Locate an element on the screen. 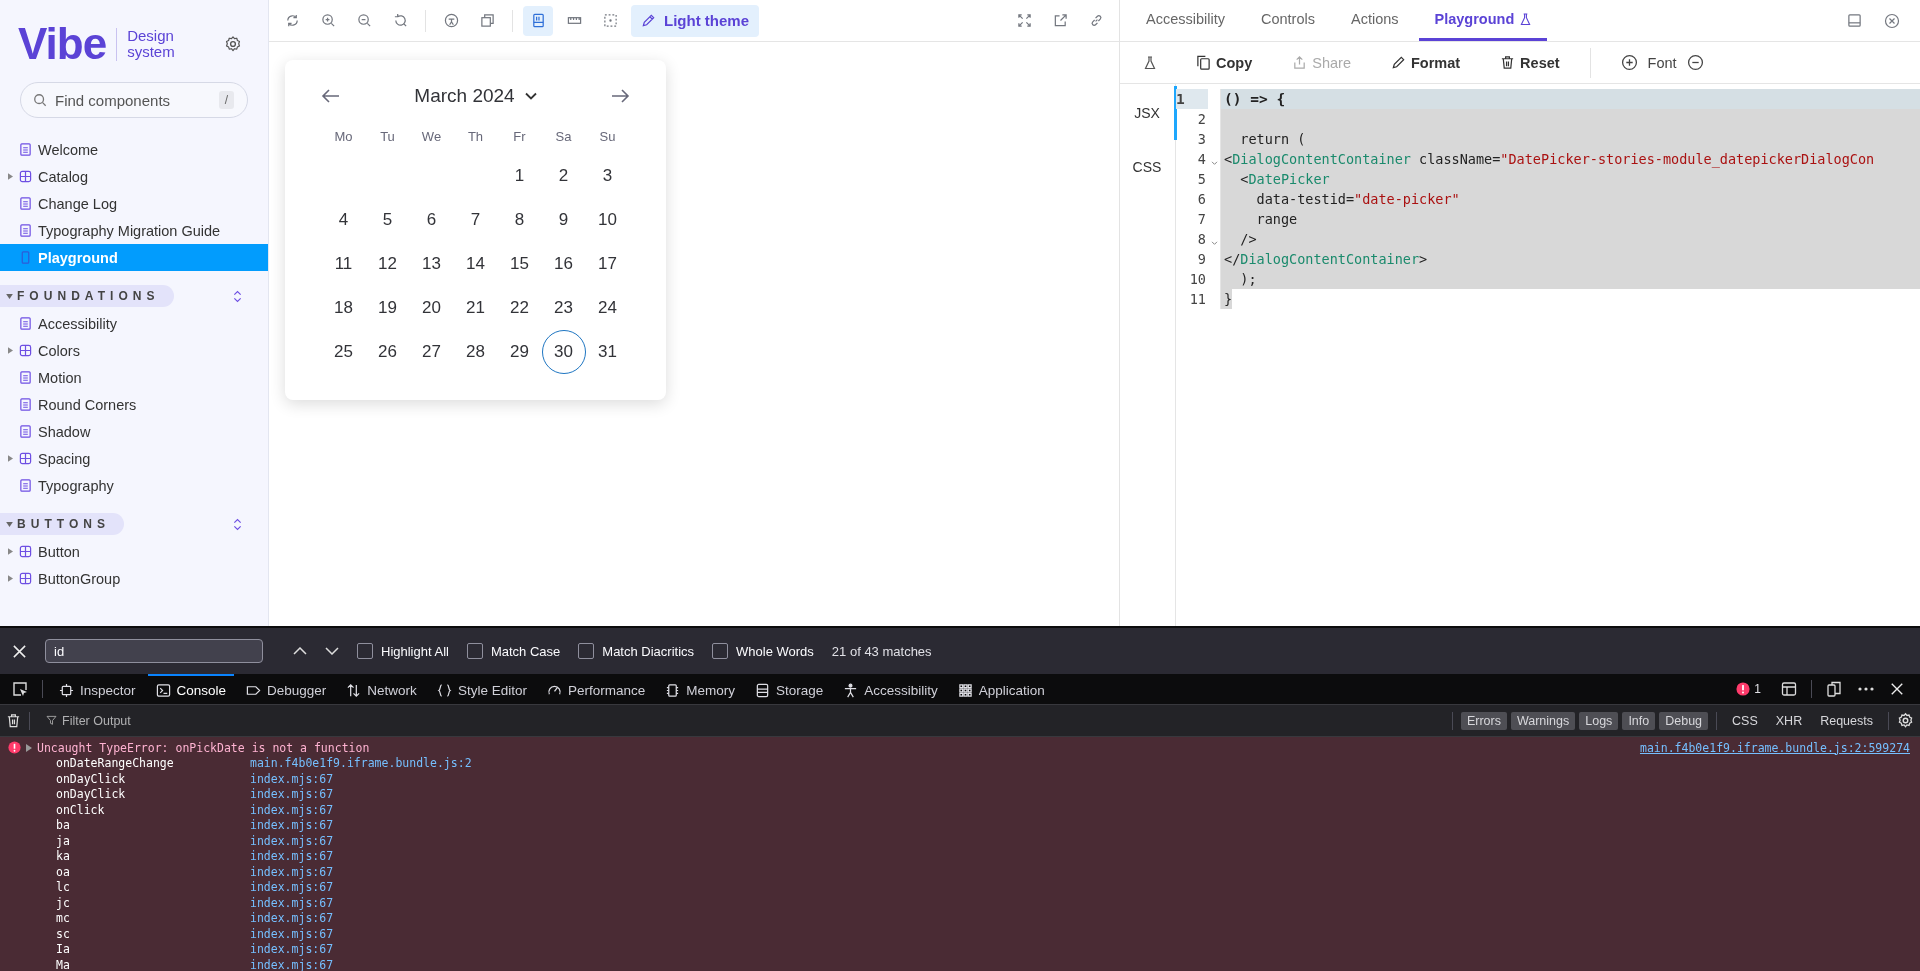 The image size is (1920, 971). calendar-day: 26 is located at coordinates (387, 352).